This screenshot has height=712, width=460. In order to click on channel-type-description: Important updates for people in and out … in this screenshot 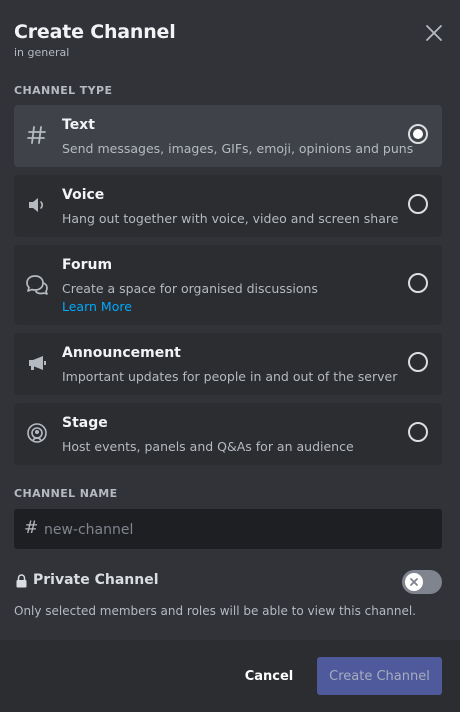, I will do `click(230, 376)`.